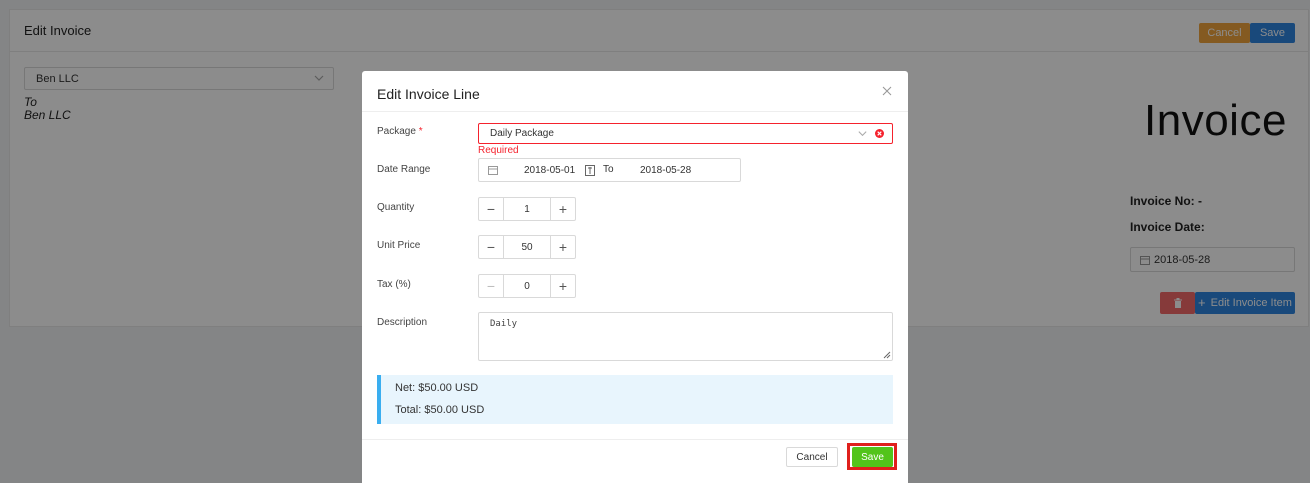 This screenshot has width=1310, height=483. What do you see at coordinates (887, 91) in the screenshot?
I see `close-icon` at bounding box center [887, 91].